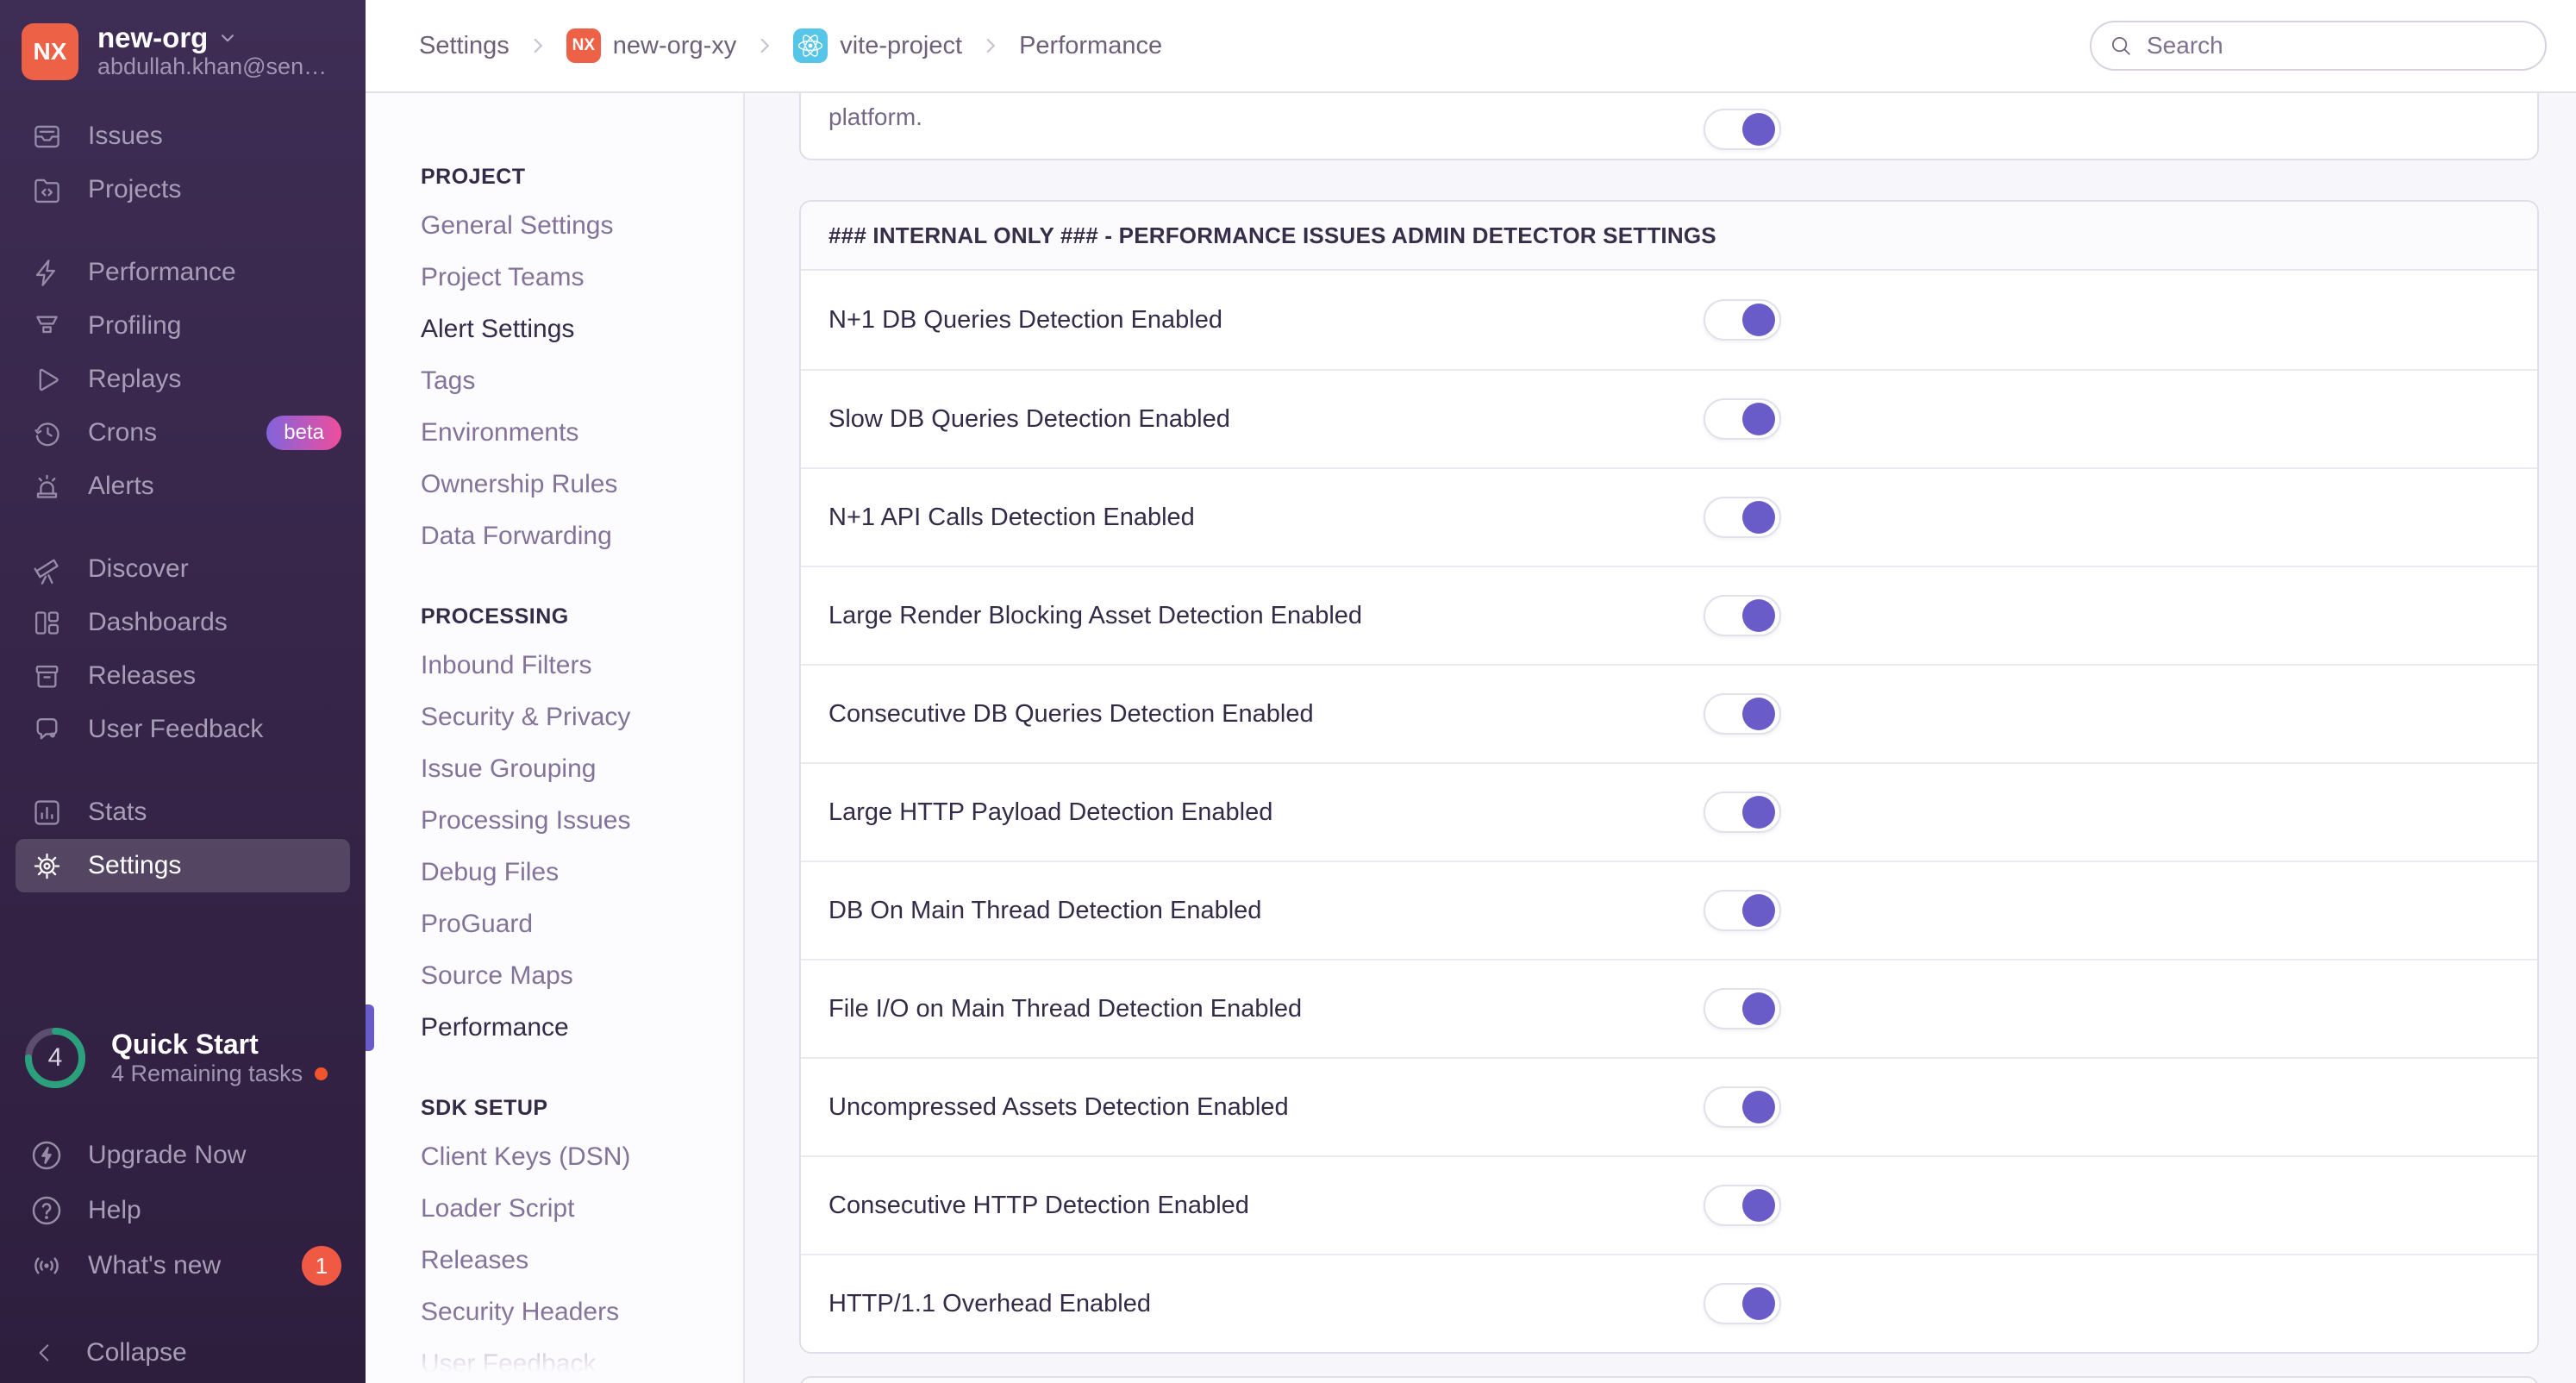 The height and width of the screenshot is (1383, 2576). What do you see at coordinates (573, 769) in the screenshot?
I see `subnav-item: Issue Grouping` at bounding box center [573, 769].